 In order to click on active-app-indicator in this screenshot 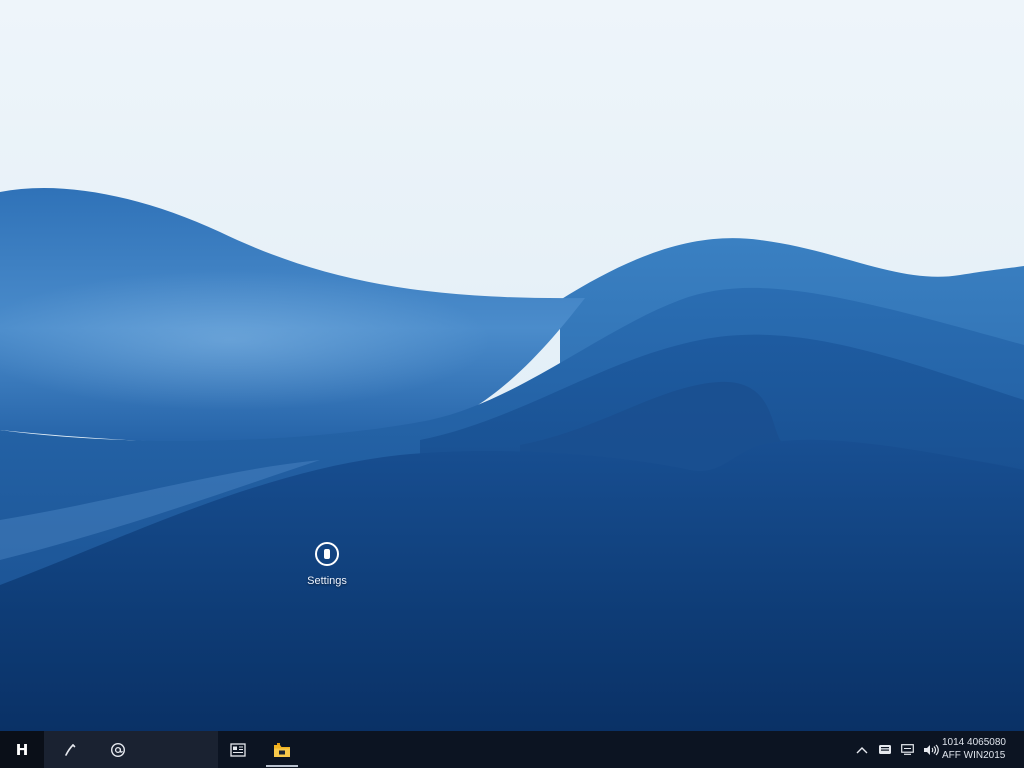, I will do `click(282, 766)`.